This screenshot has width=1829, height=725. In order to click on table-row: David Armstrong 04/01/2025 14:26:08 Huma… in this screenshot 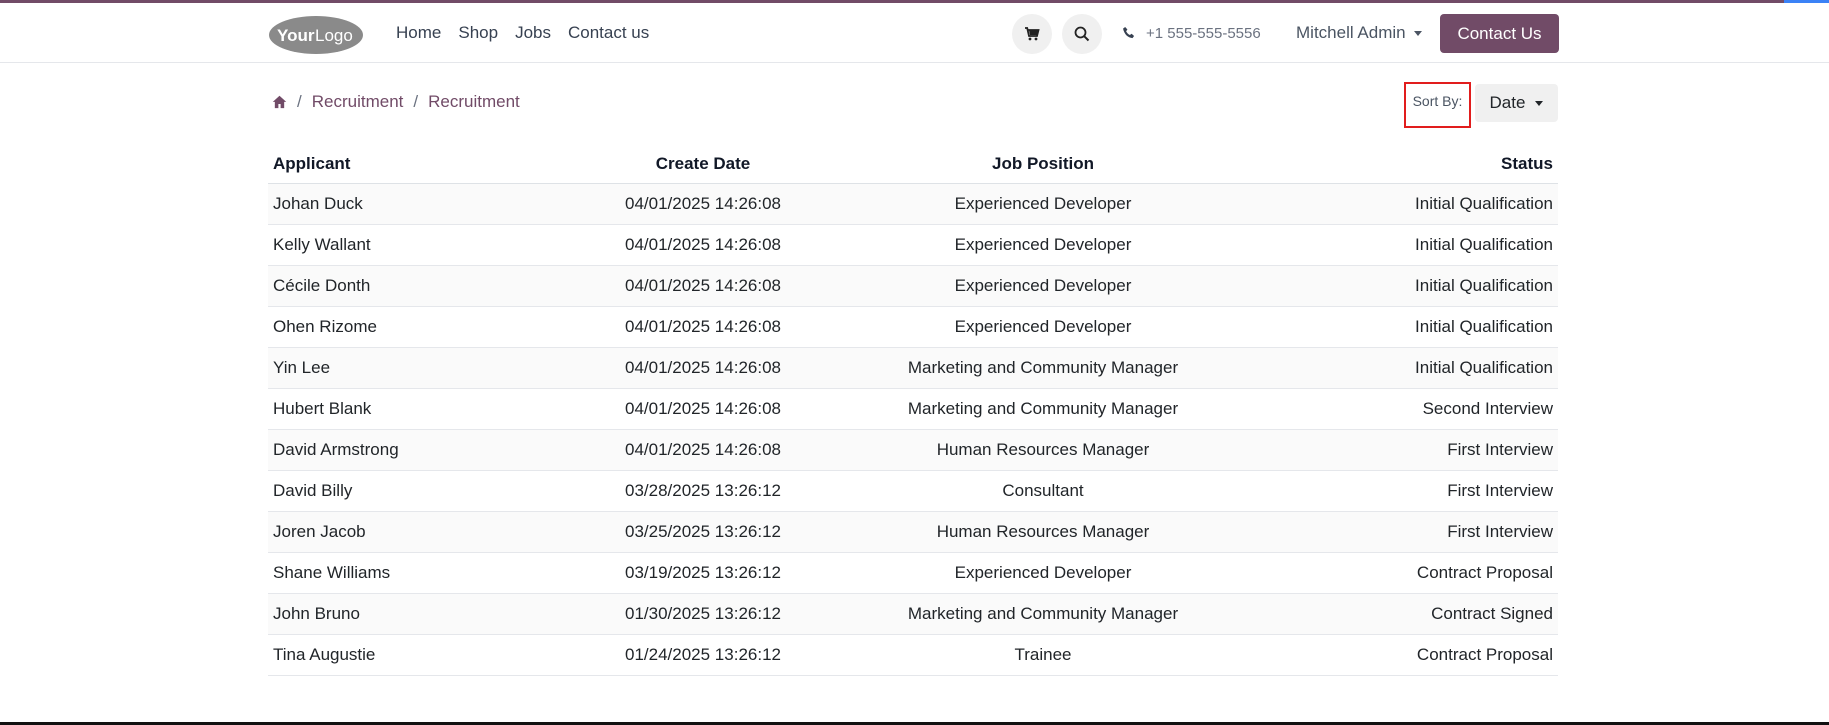, I will do `click(913, 450)`.